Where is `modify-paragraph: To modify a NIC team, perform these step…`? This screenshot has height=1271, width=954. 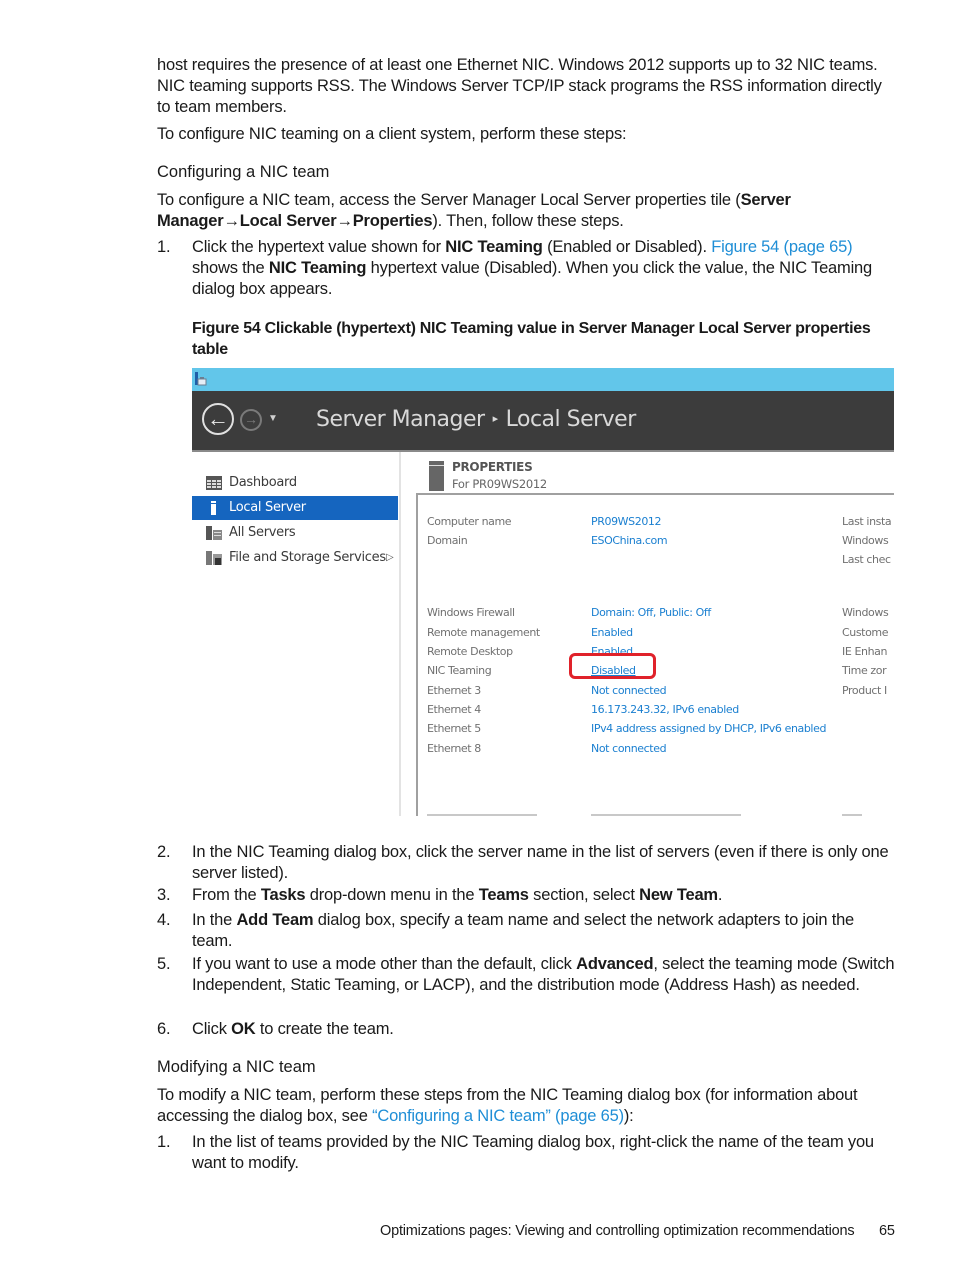
modify-paragraph: To modify a NIC team, perform these step… is located at coordinates (527, 1106).